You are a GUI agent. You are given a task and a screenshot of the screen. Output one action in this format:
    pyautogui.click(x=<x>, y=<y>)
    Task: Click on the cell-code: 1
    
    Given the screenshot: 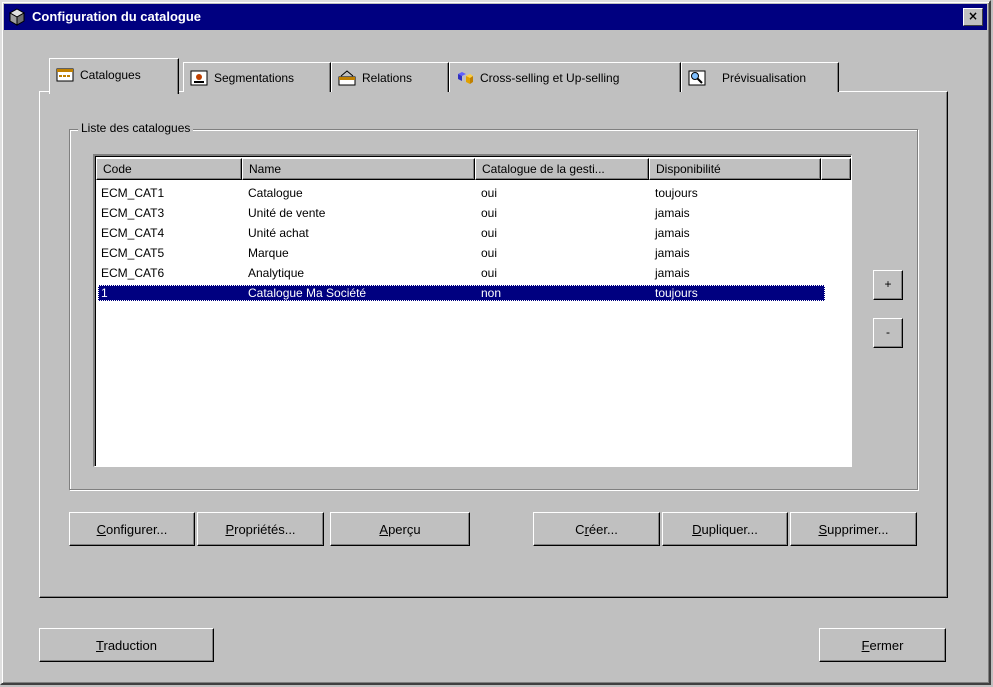 What is the action you would take?
    pyautogui.click(x=104, y=293)
    